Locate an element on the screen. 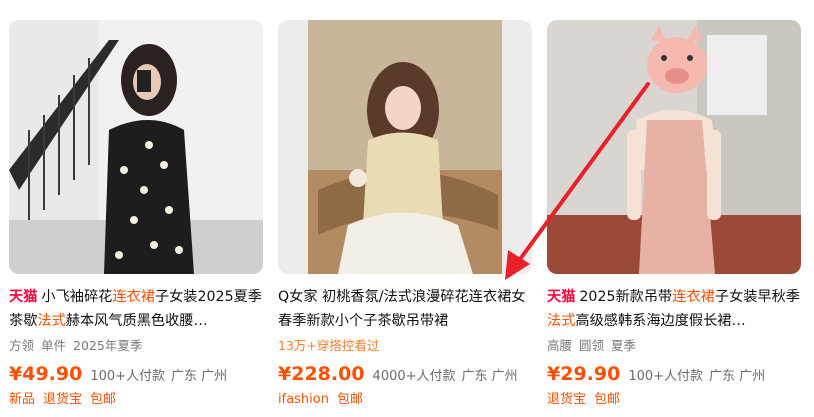 This screenshot has width=814, height=417. badge: ifashion is located at coordinates (303, 399).